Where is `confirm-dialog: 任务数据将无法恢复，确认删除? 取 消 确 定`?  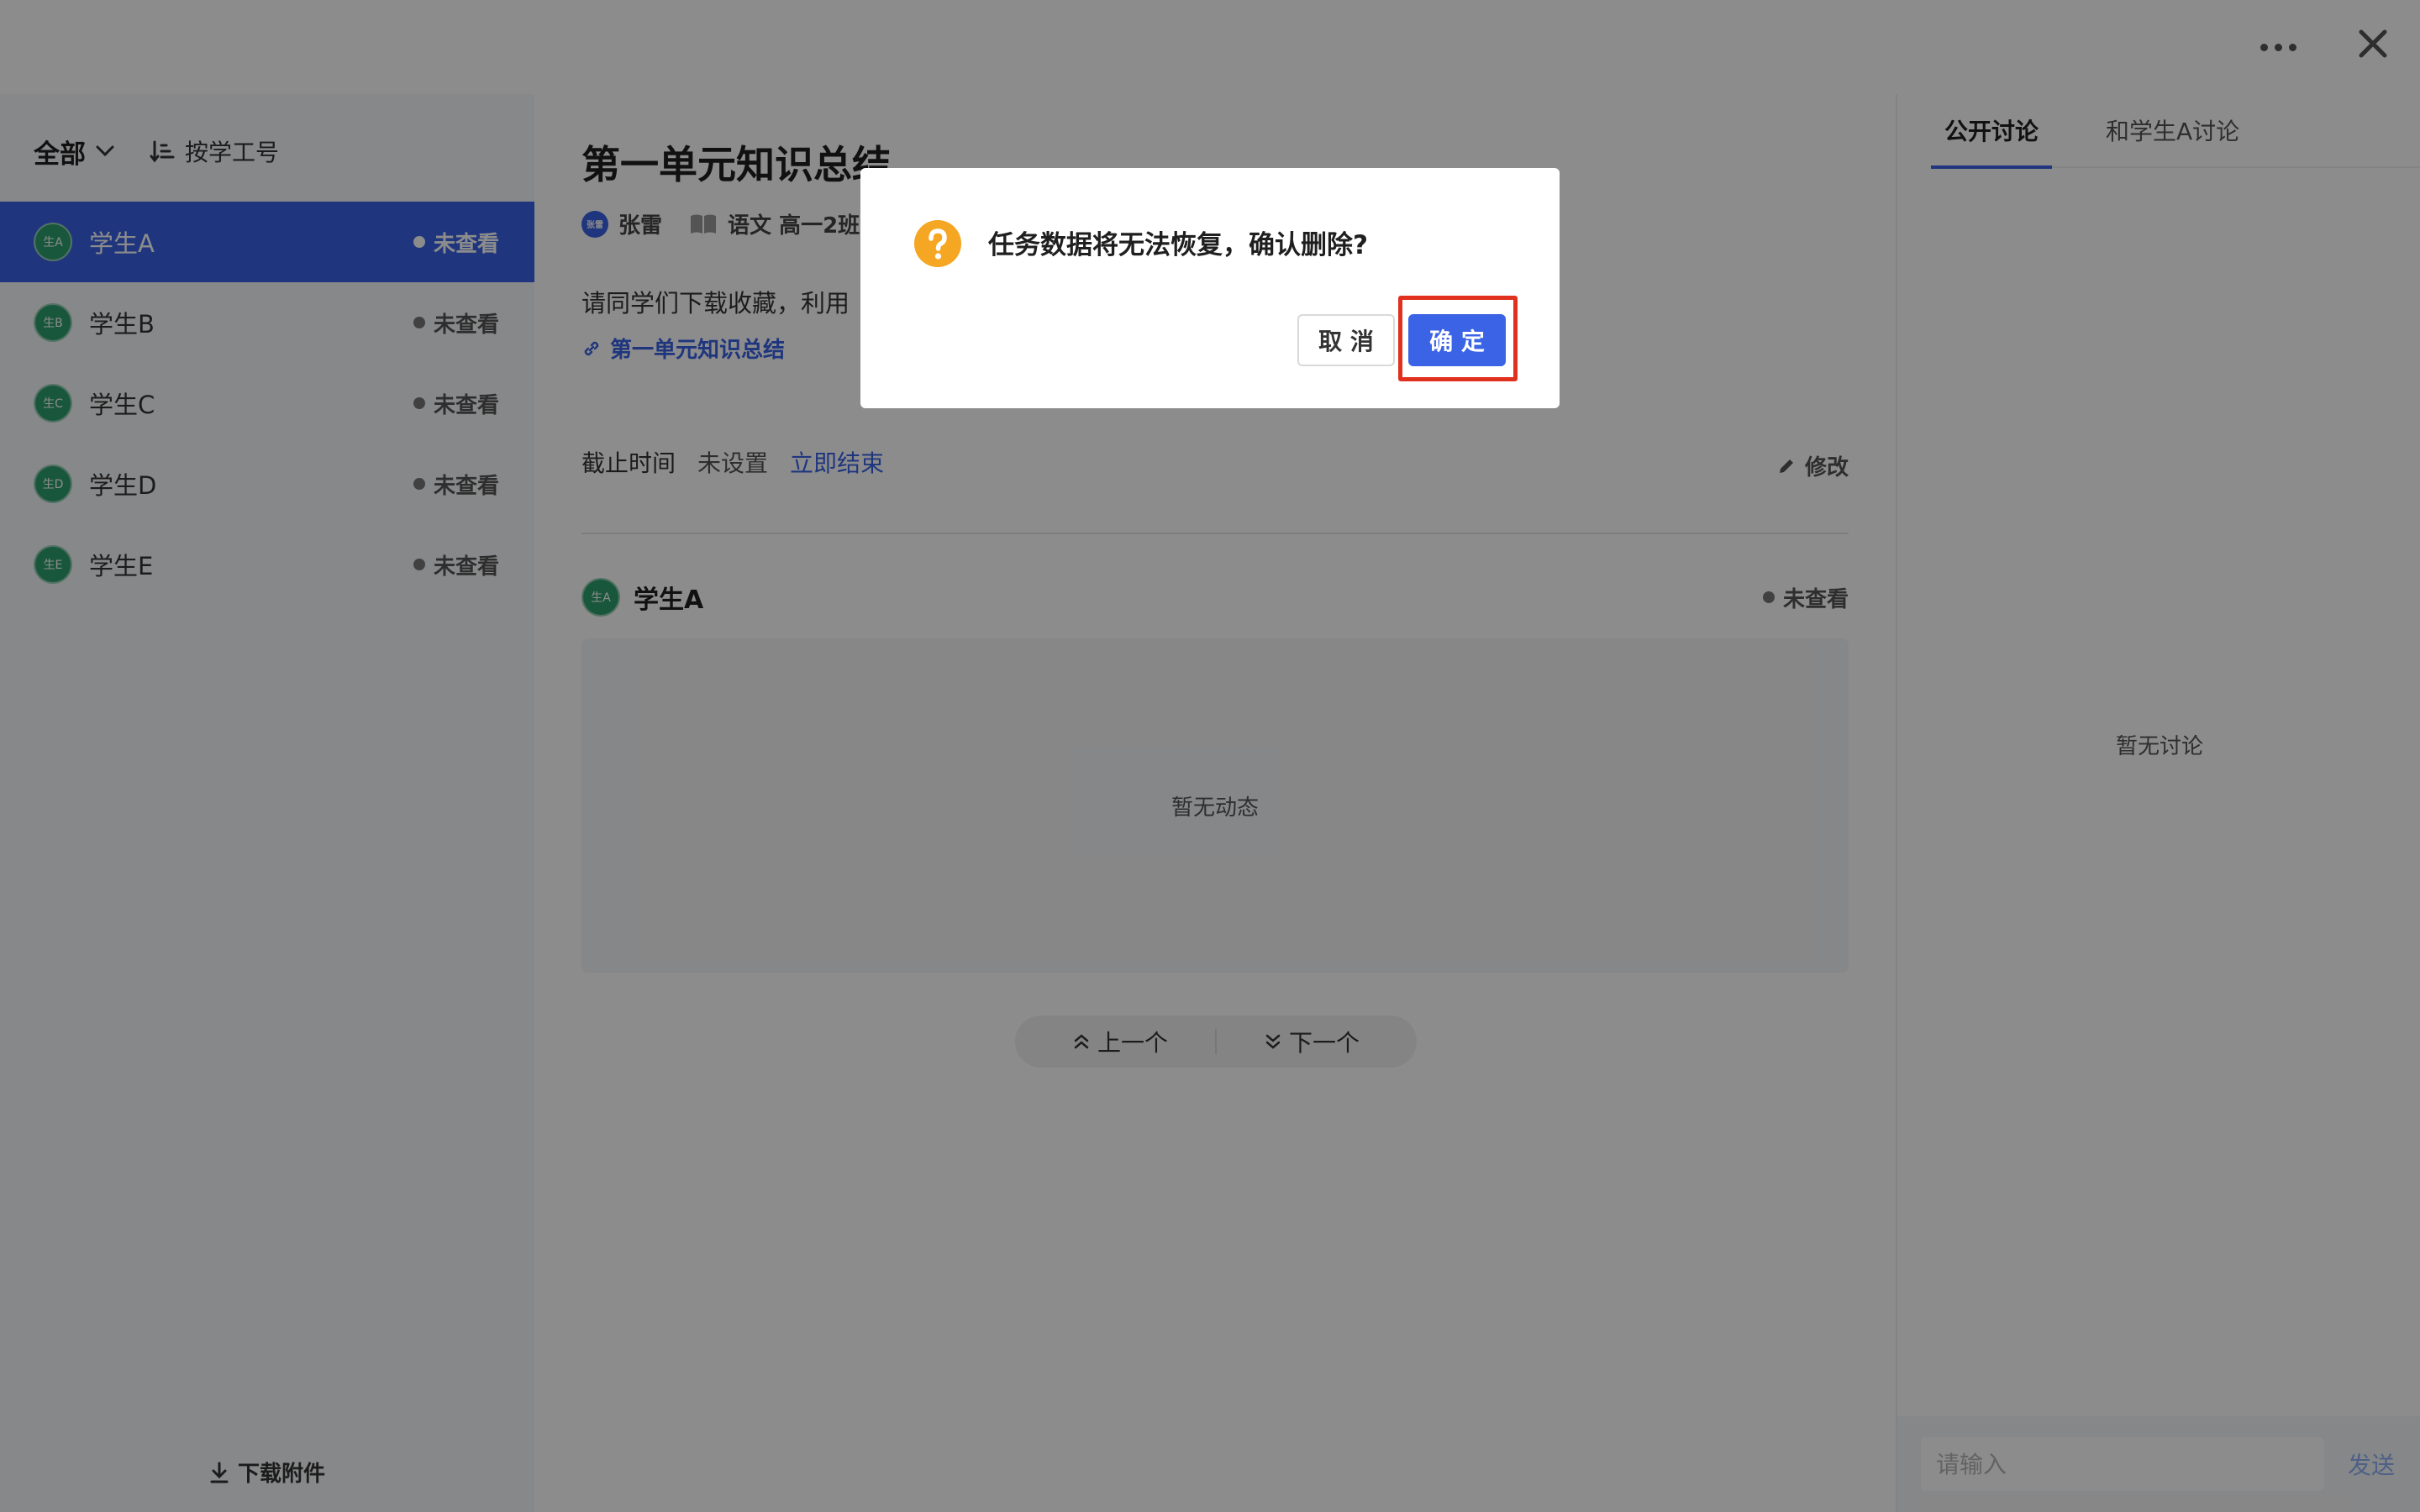 confirm-dialog: 任务数据将无法恢复，确认删除? 取 消 确 定 is located at coordinates (1210, 288).